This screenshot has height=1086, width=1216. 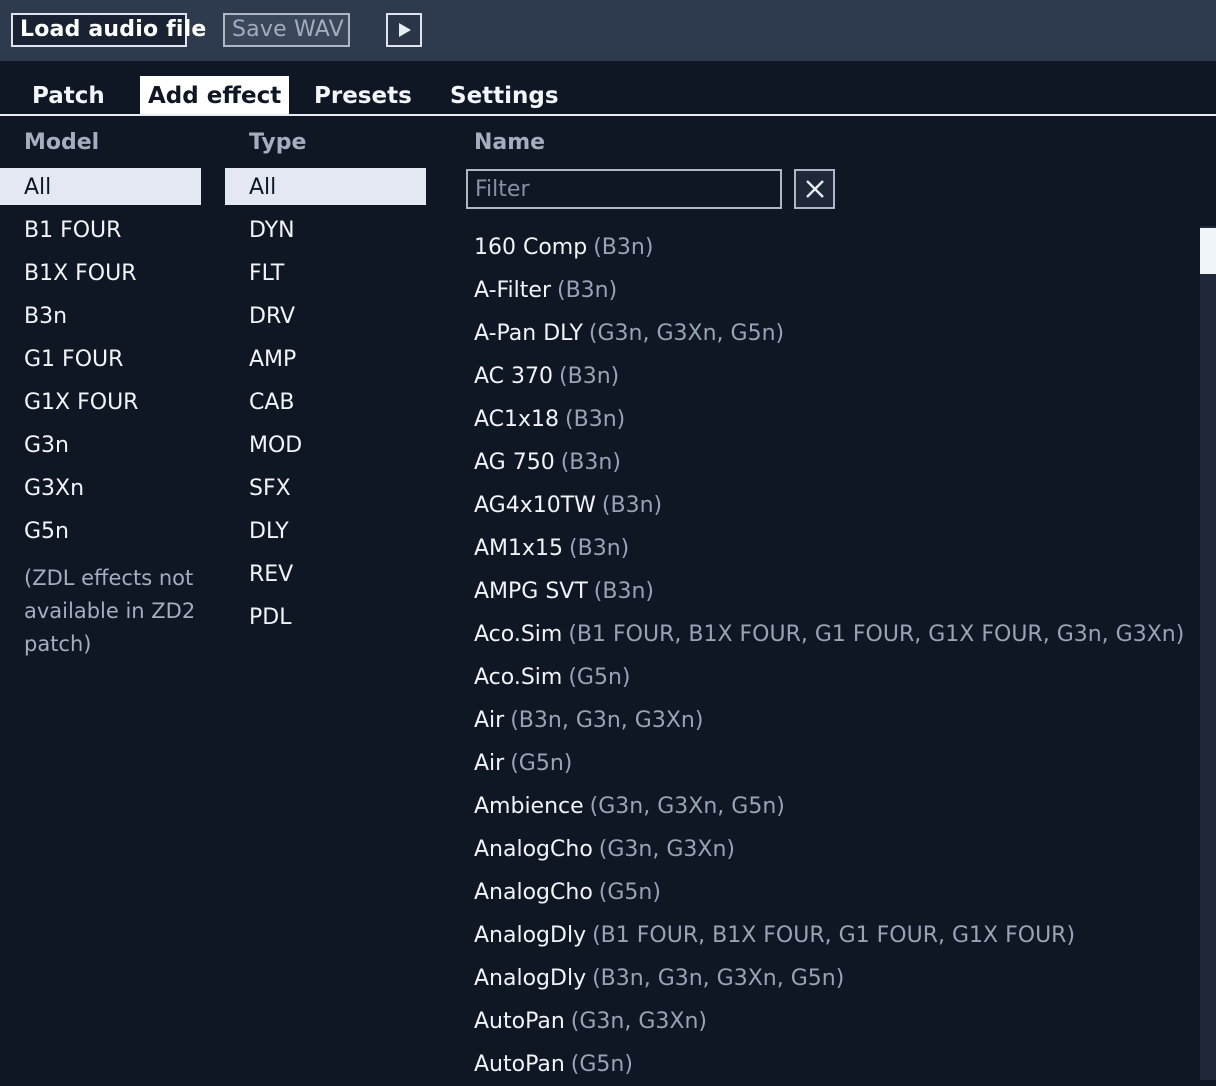 What do you see at coordinates (834, 935) in the screenshot?
I see `effect-models: (B1 FOUR, B1X FOUR, G1 FOUR, G1X FOUR)` at bounding box center [834, 935].